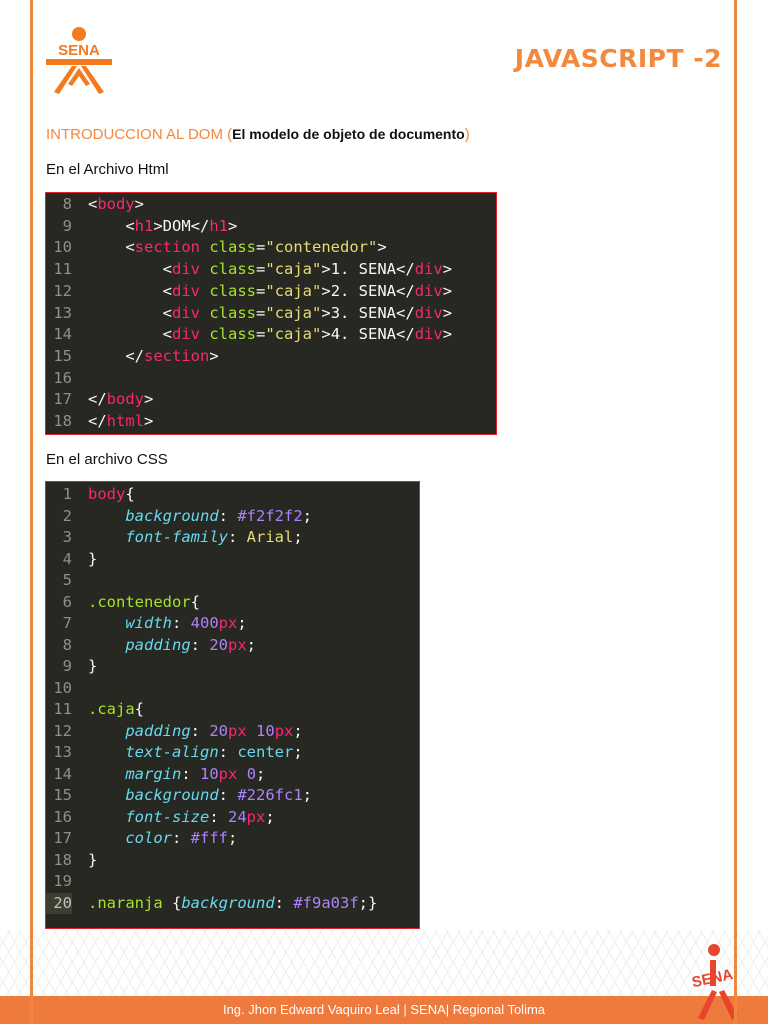 Image resolution: width=768 pixels, height=1024 pixels. I want to click on code-line: 8 padding: 20 px;, so click(232, 646).